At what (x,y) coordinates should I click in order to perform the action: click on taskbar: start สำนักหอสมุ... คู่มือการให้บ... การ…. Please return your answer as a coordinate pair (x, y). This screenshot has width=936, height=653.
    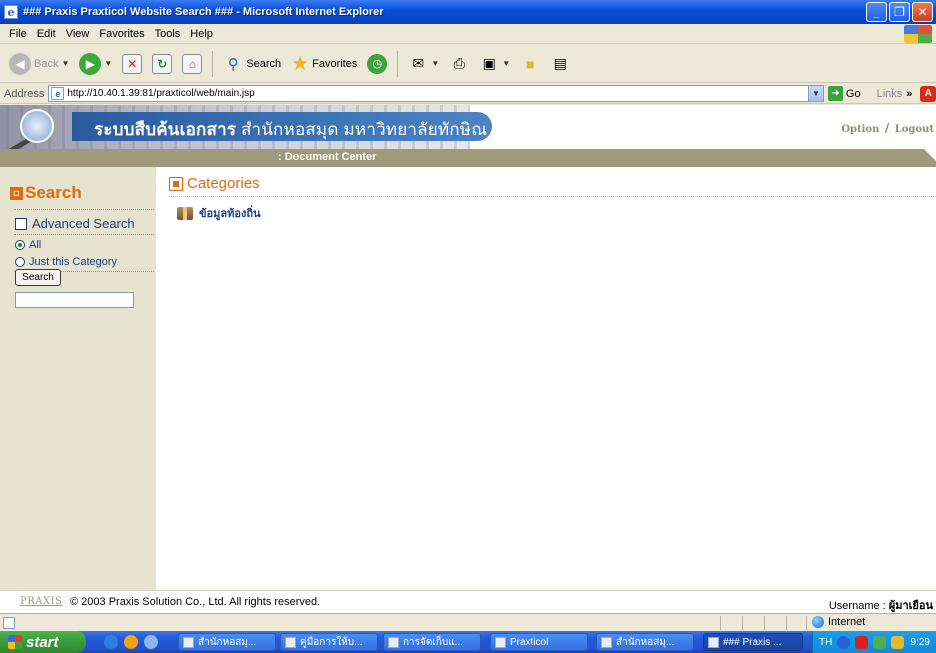
    Looking at the image, I should click on (468, 642).